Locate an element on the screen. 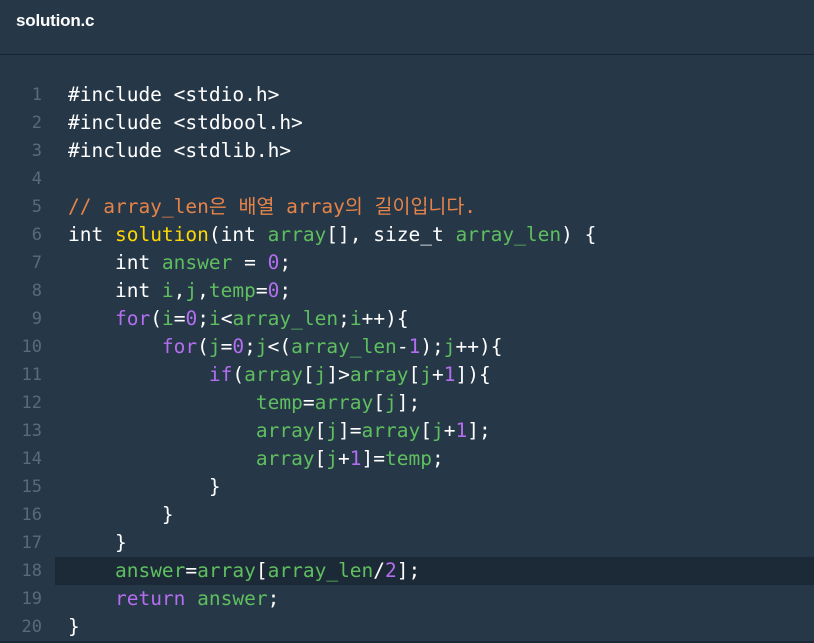  code-token: 0 is located at coordinates (191, 318).